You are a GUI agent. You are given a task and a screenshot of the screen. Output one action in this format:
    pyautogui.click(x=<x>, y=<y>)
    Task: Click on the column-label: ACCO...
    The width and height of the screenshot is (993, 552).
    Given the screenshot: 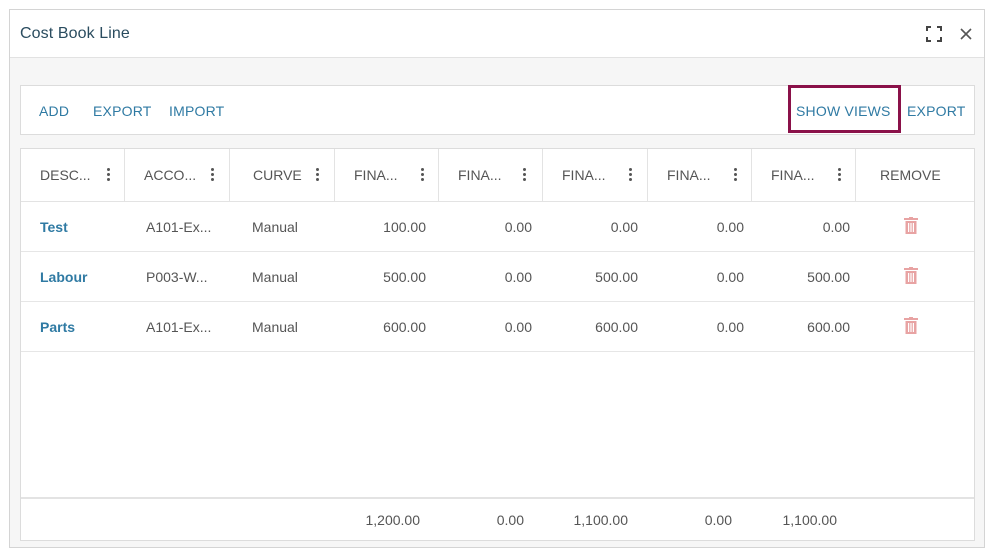 What is the action you would take?
    pyautogui.click(x=170, y=175)
    